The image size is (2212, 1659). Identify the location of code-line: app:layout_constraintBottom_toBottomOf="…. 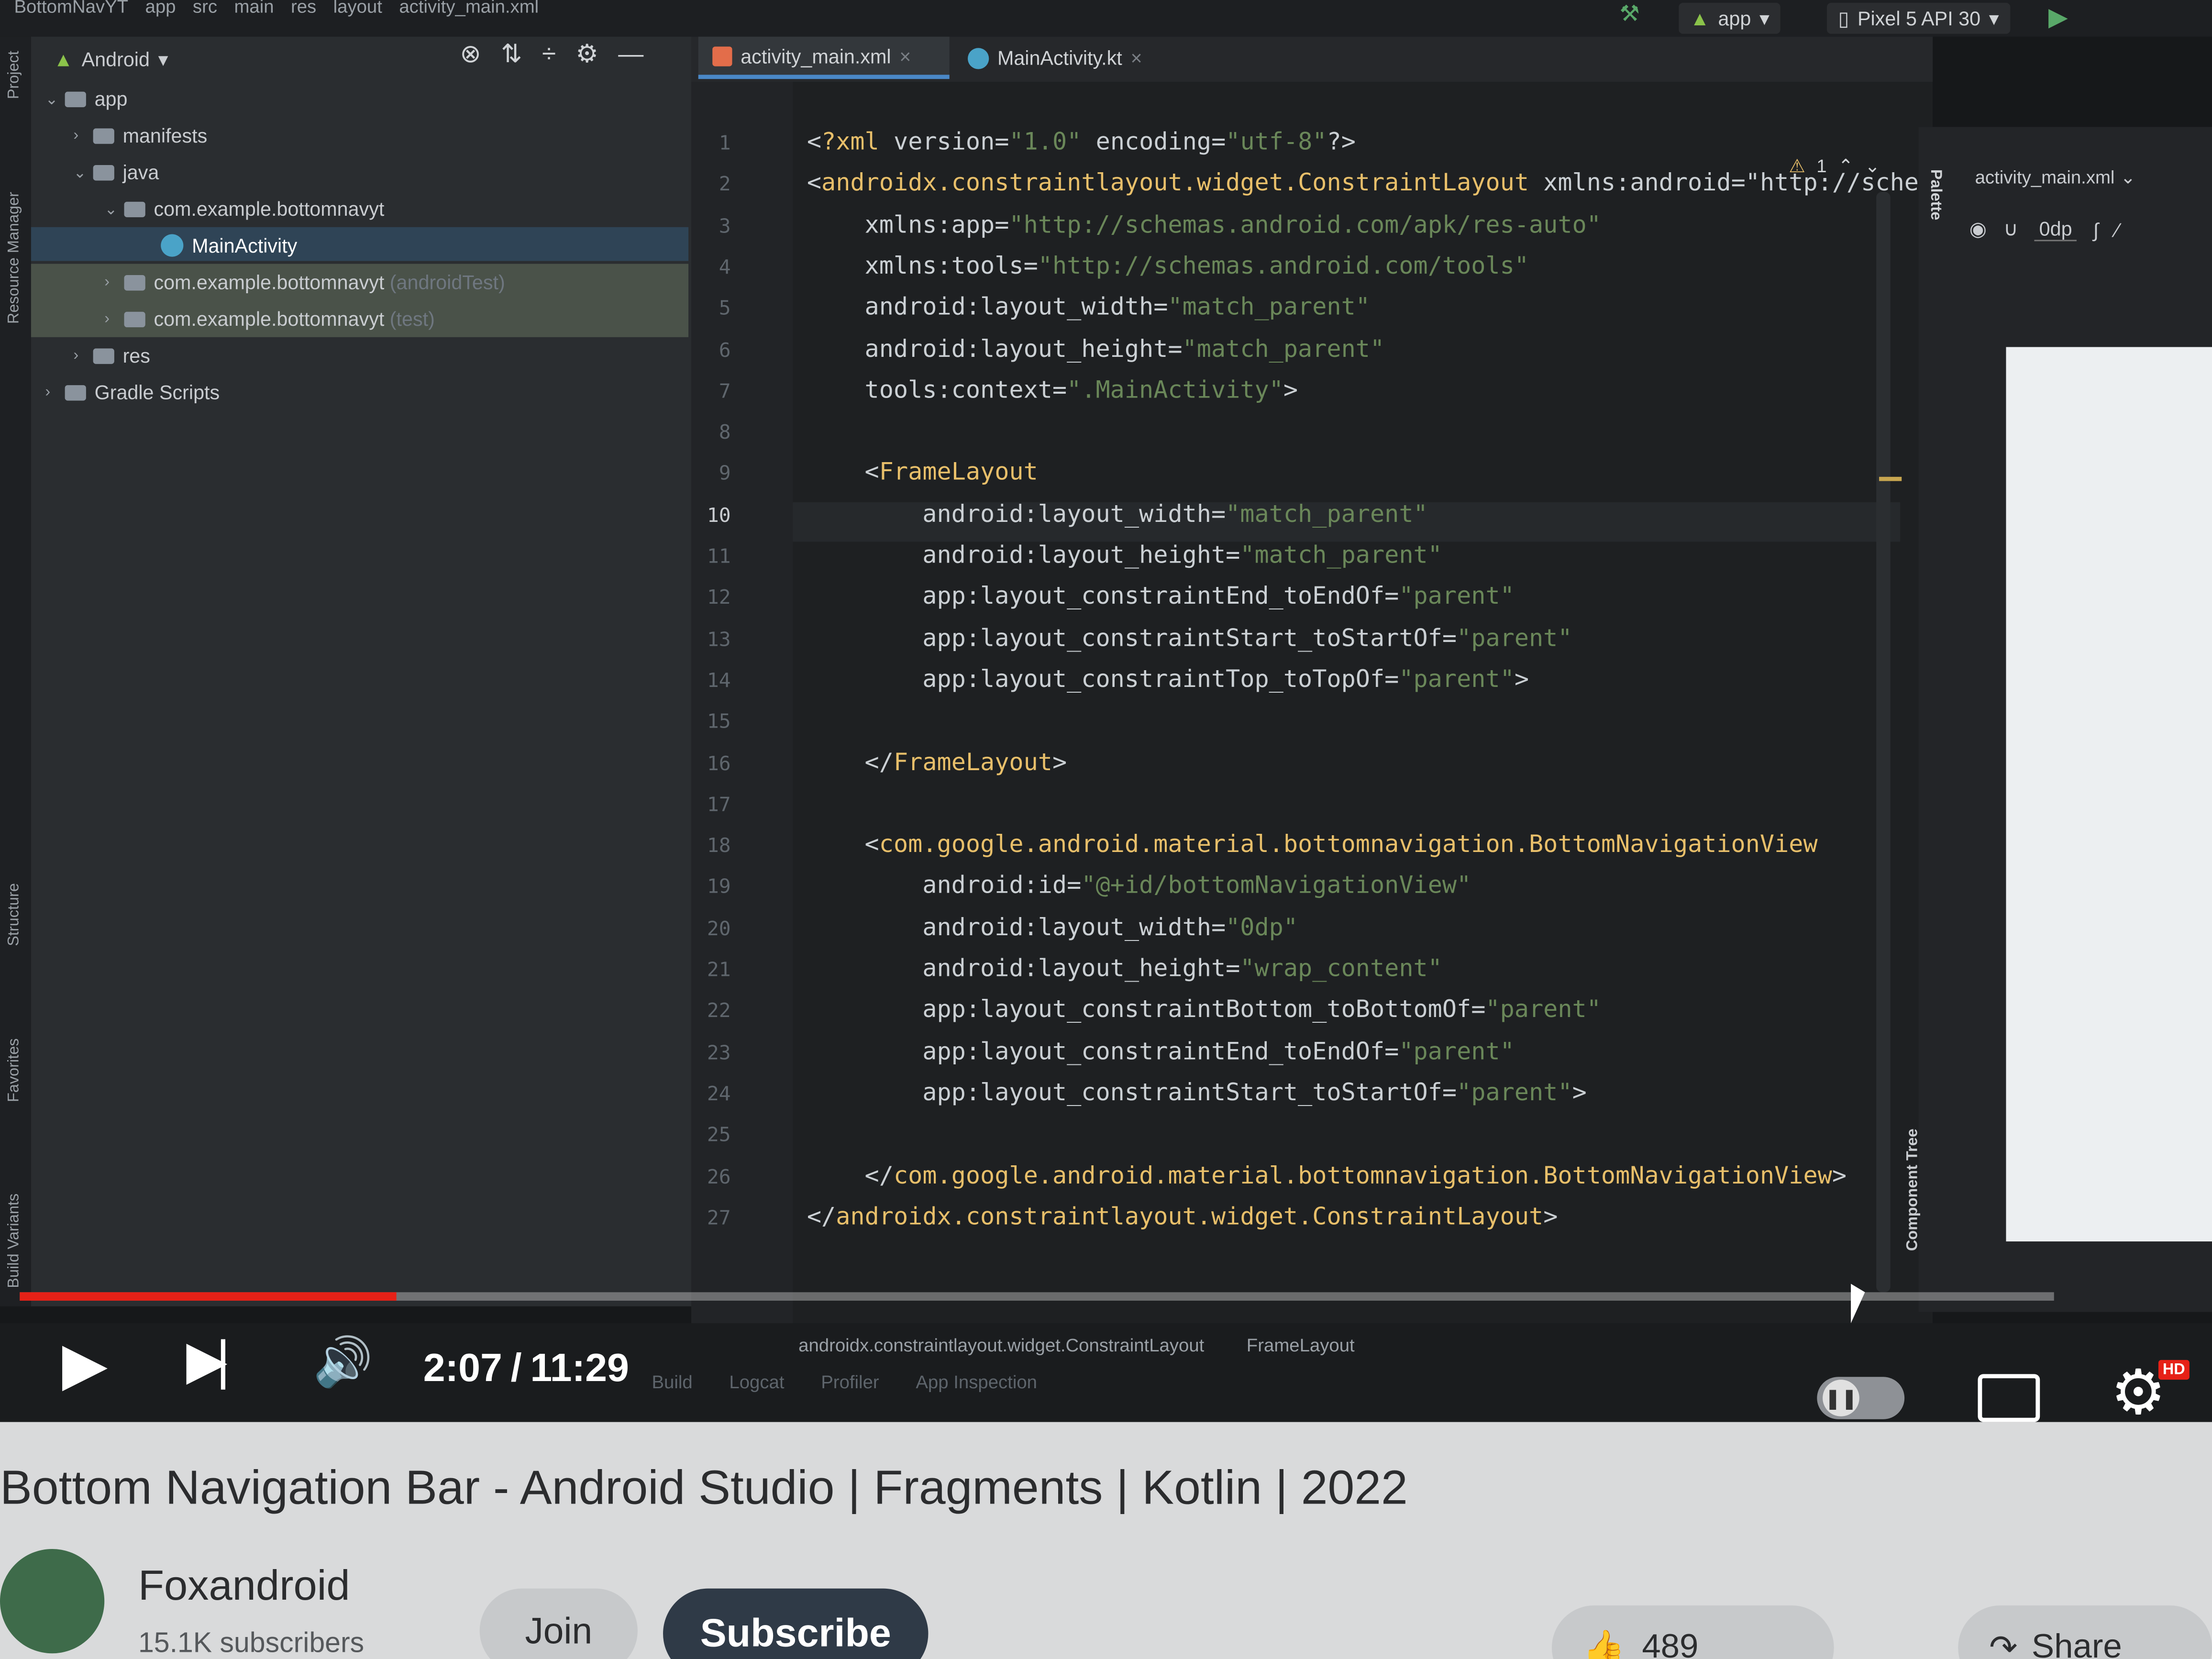
(1204, 1010).